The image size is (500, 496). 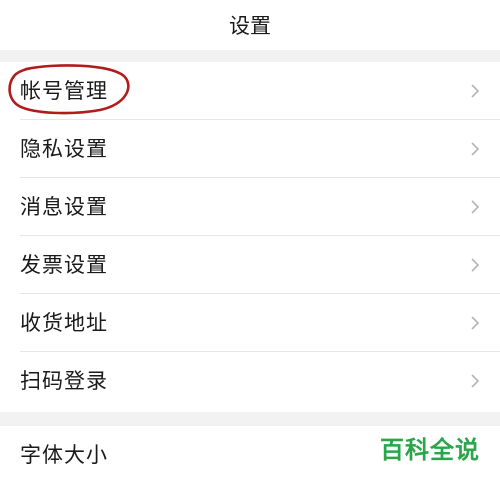 I want to click on settings-item-label: 扫码登录, so click(x=64, y=381).